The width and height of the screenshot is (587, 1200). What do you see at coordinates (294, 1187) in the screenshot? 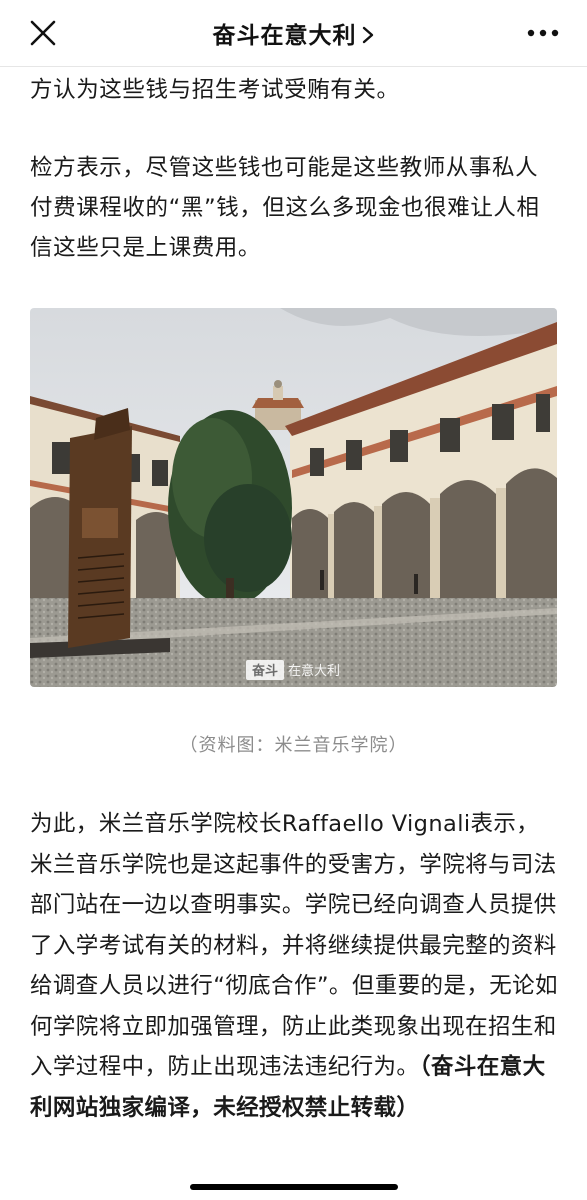
I see `home-indicator` at bounding box center [294, 1187].